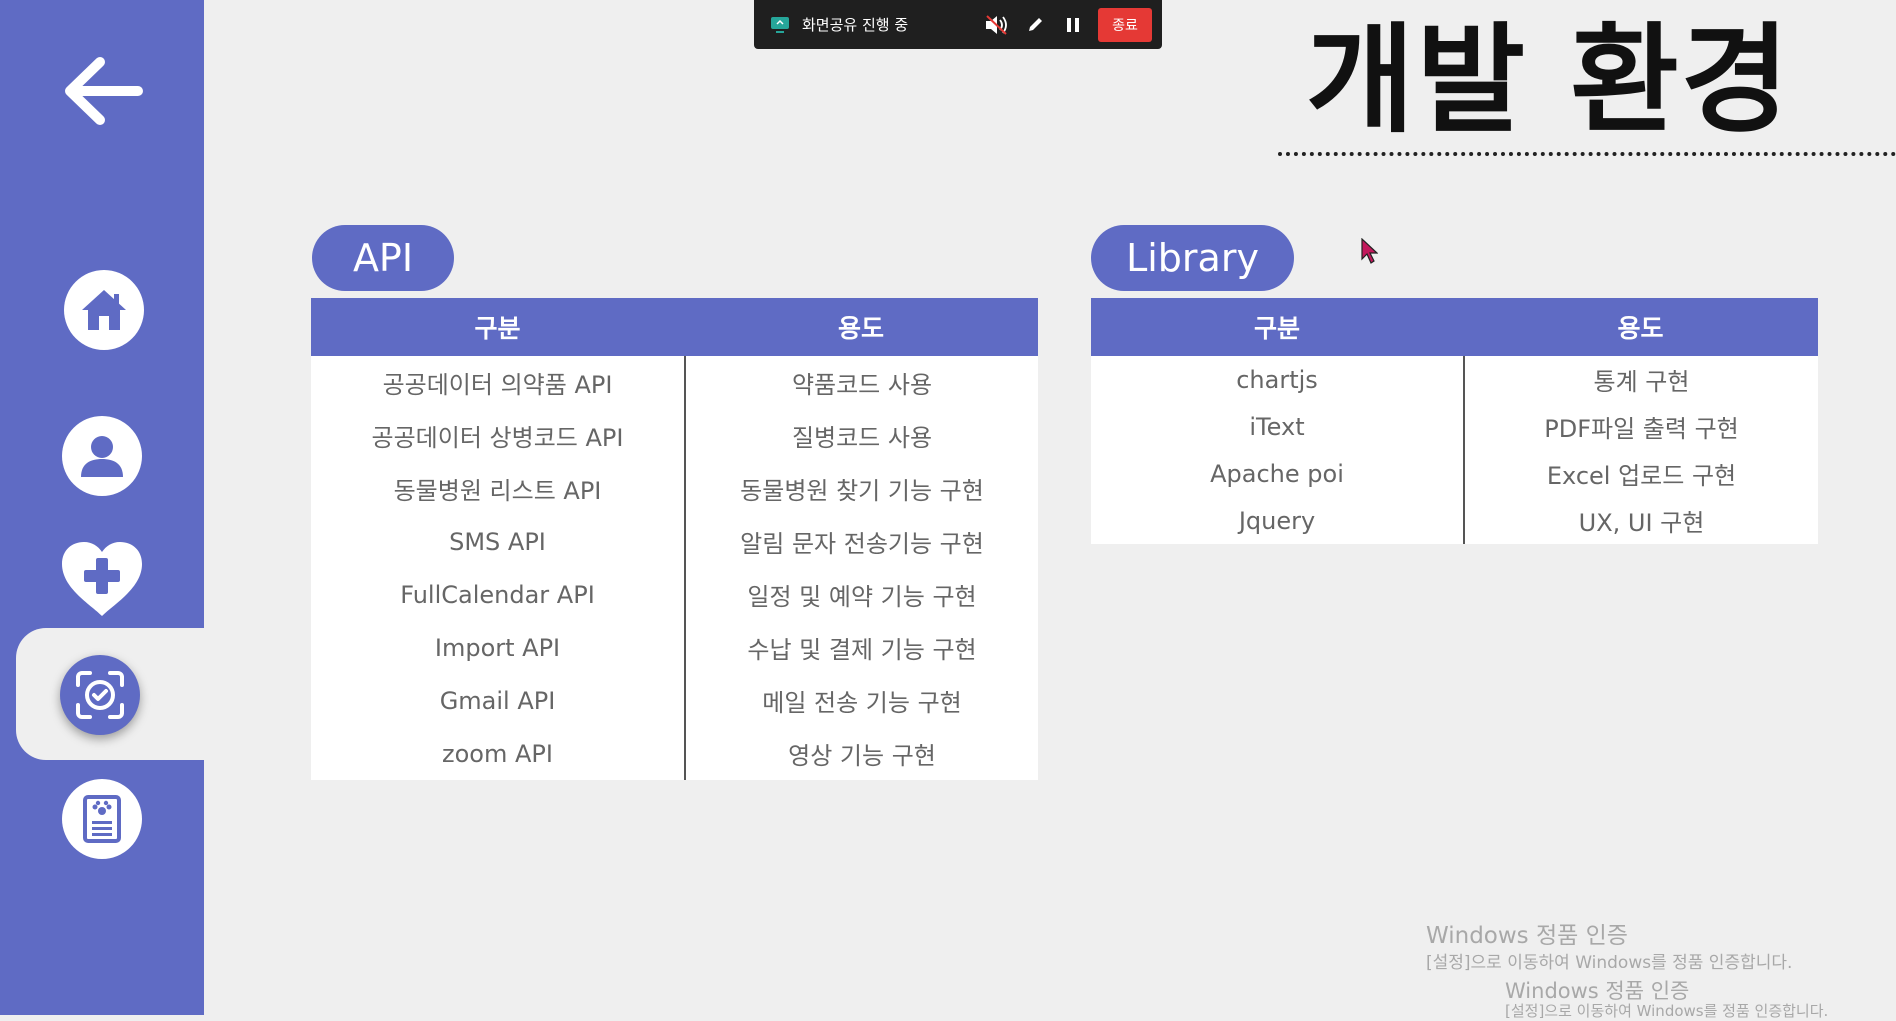 This screenshot has height=1021, width=1896. I want to click on paw-document-icon, so click(102, 819).